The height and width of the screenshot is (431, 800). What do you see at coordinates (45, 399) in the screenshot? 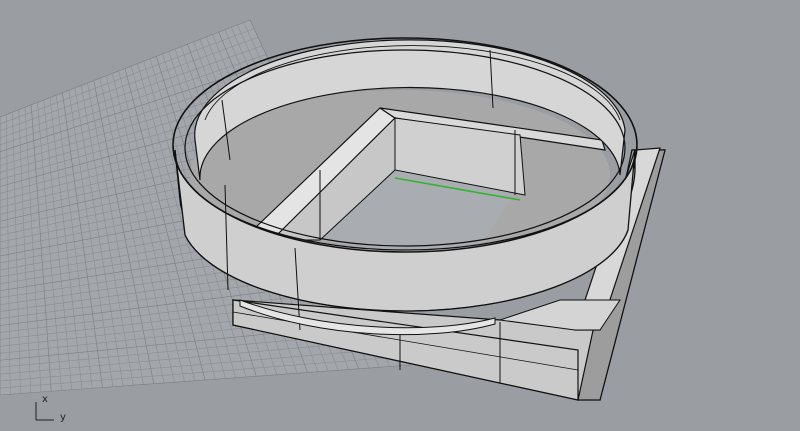
I see `axis-x-label: x` at bounding box center [45, 399].